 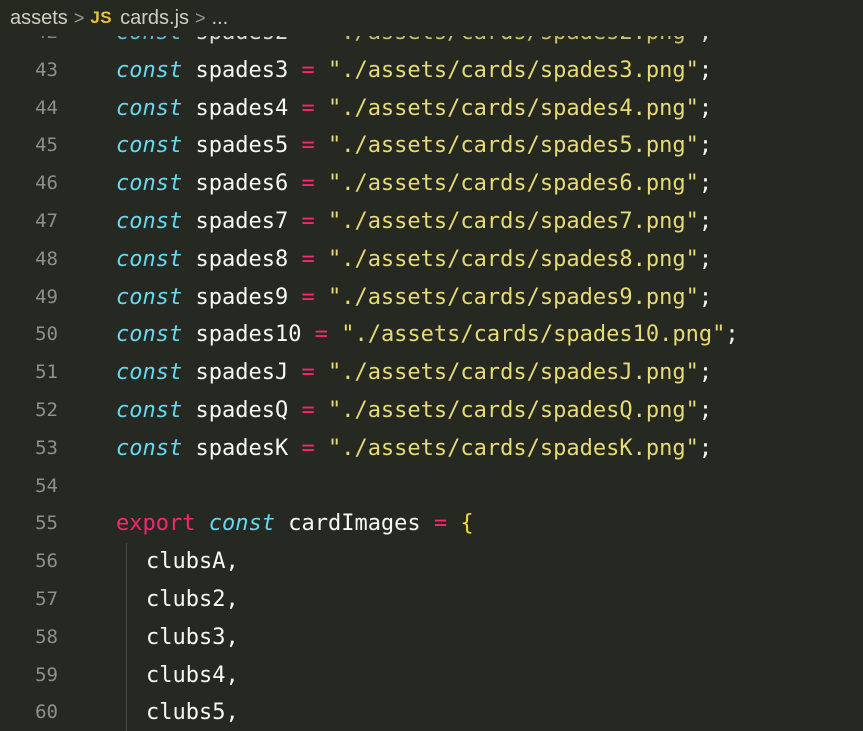 What do you see at coordinates (513, 410) in the screenshot?
I see `string-literal: "./assets/cards/spadesQ.png"` at bounding box center [513, 410].